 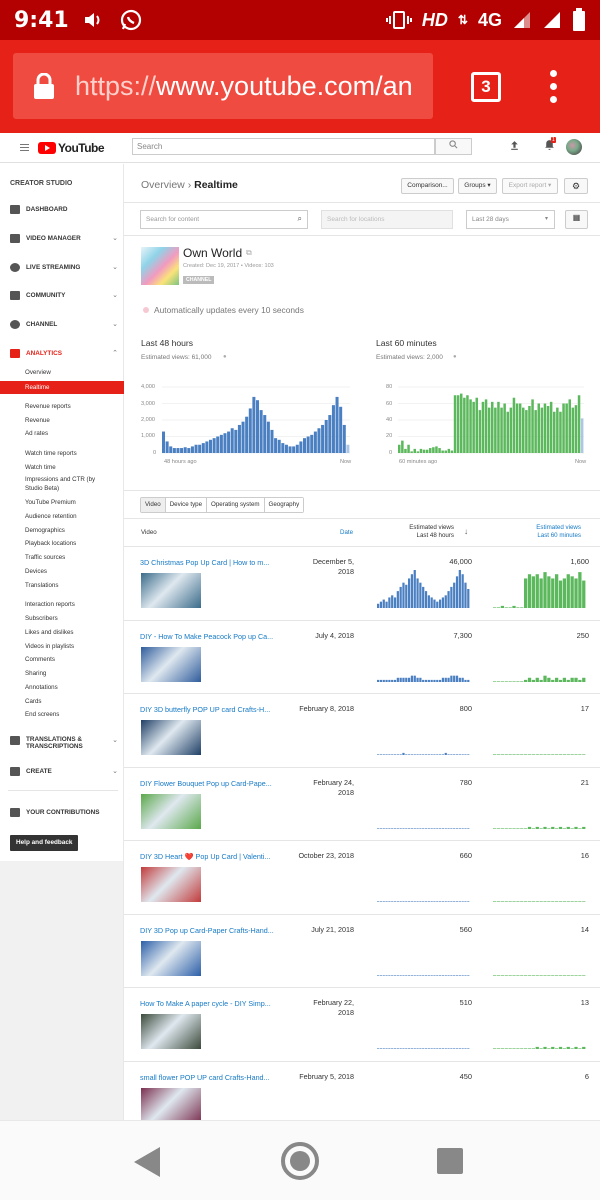 I want to click on sidebar-sub-devices: Devices, so click(x=36, y=571).